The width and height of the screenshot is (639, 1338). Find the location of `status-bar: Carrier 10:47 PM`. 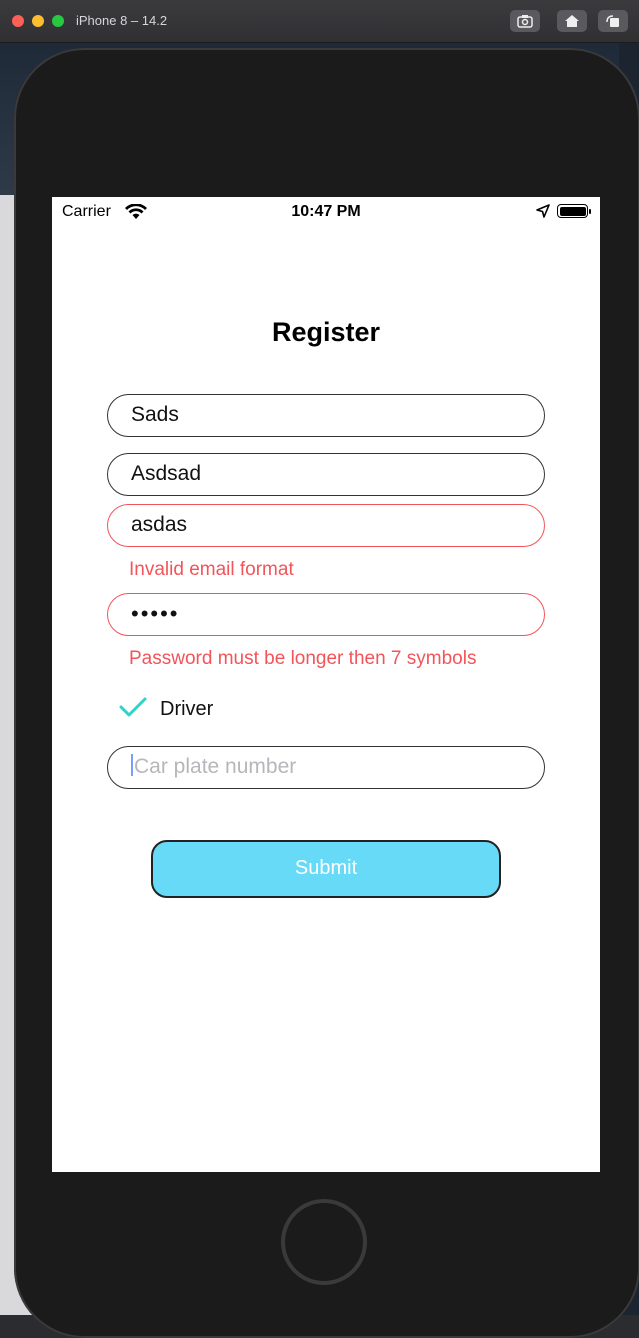

status-bar: Carrier 10:47 PM is located at coordinates (326, 212).